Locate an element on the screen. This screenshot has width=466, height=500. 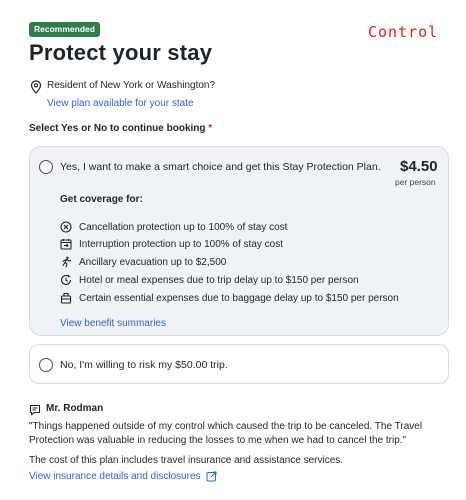
insurance-details-label: View insurance details and disclosures is located at coordinates (115, 476).